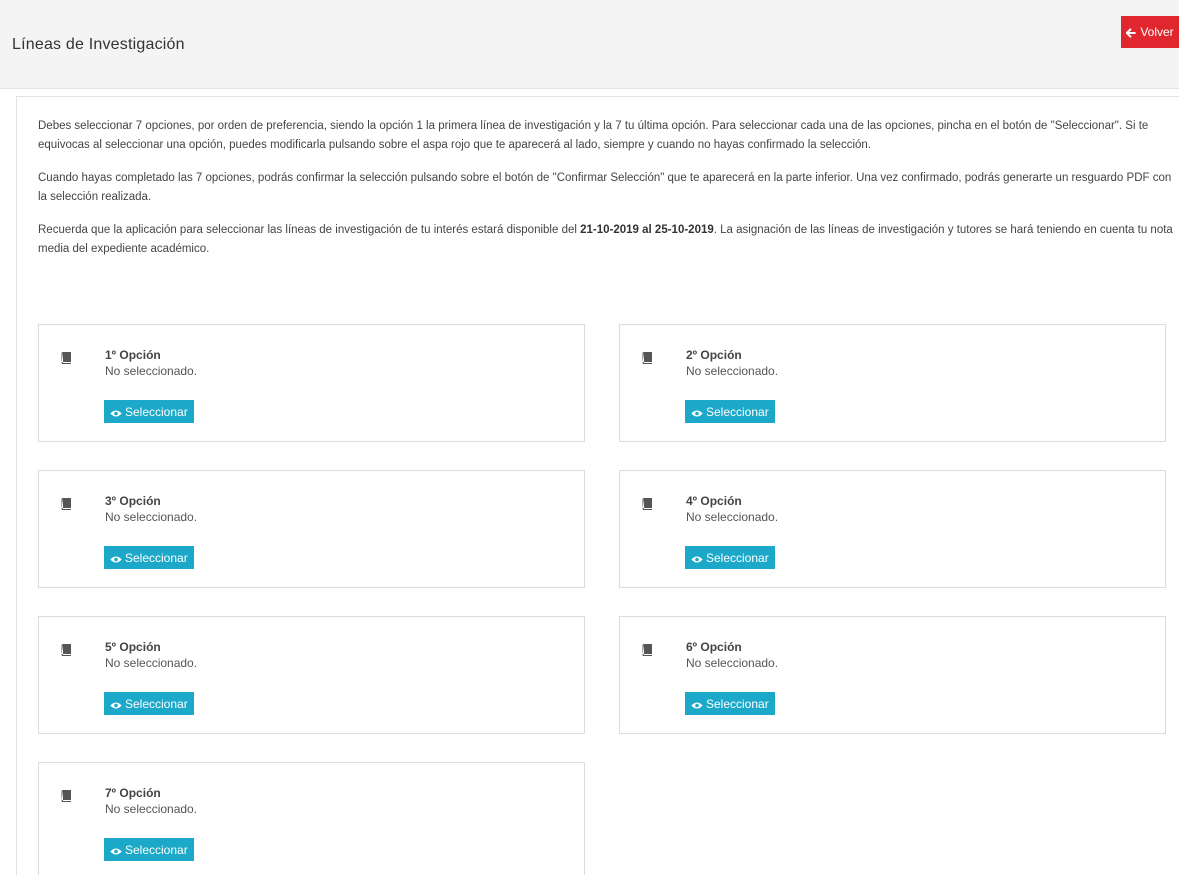 Image resolution: width=1179 pixels, height=875 pixels. What do you see at coordinates (98, 44) in the screenshot?
I see `page-title: Líneas de Investigación` at bounding box center [98, 44].